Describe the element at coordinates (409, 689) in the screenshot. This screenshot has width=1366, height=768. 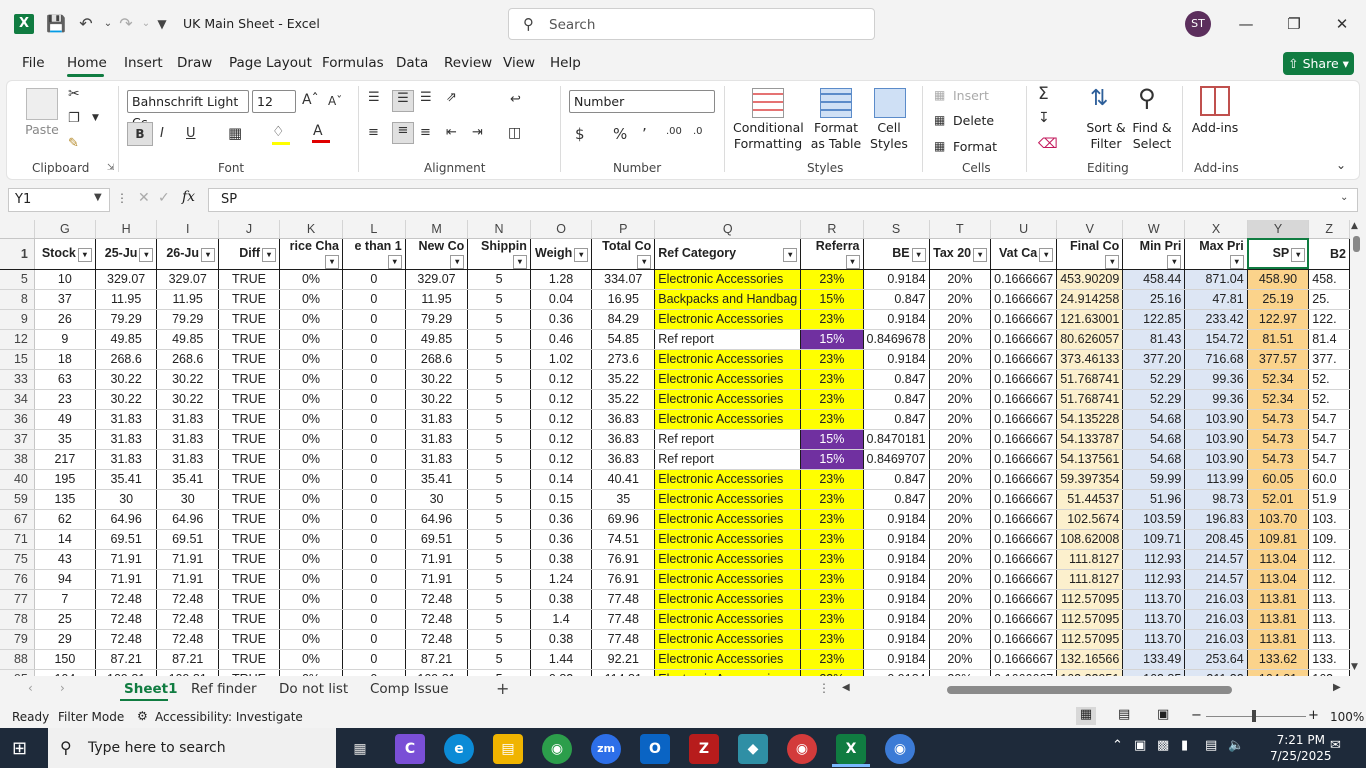
I see `sheet-tab-comp-issue: Comp Issue` at that location.